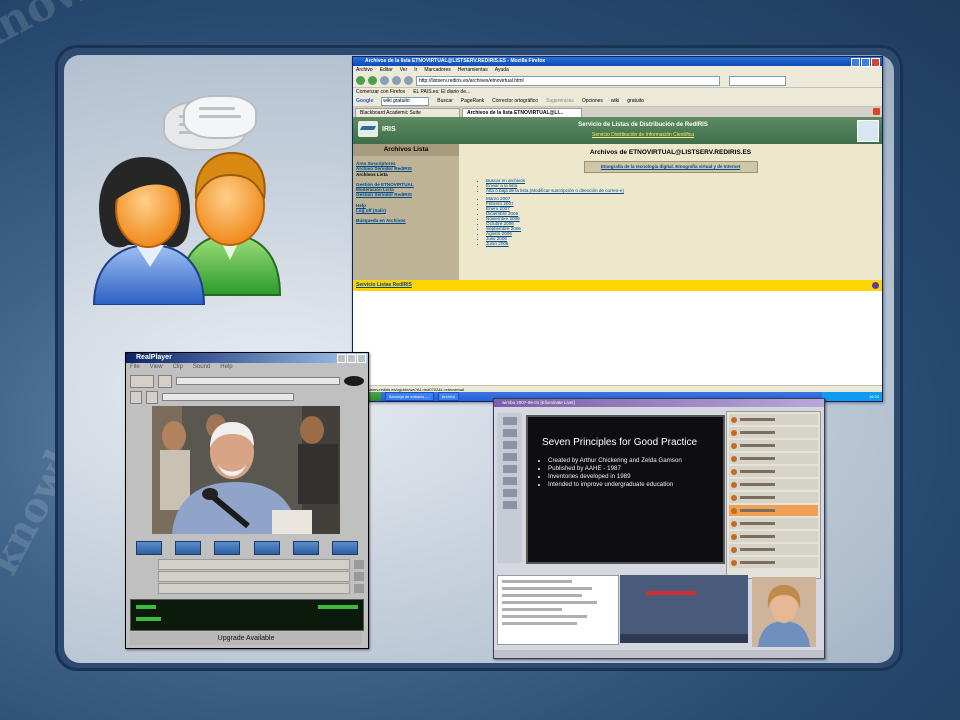  Describe the element at coordinates (135, 367) in the screenshot. I see `menu-file: File` at that location.